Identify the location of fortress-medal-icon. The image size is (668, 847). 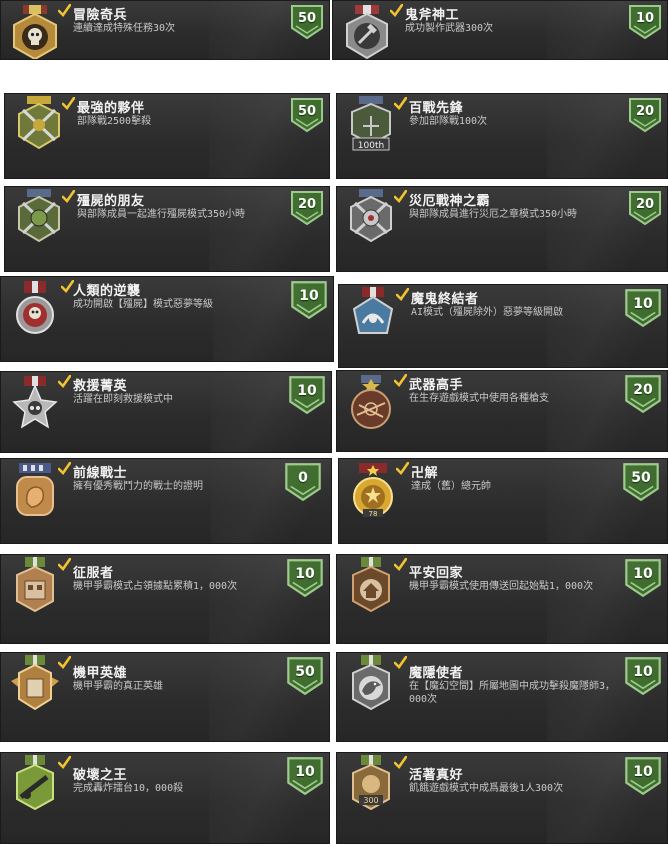
(35, 585).